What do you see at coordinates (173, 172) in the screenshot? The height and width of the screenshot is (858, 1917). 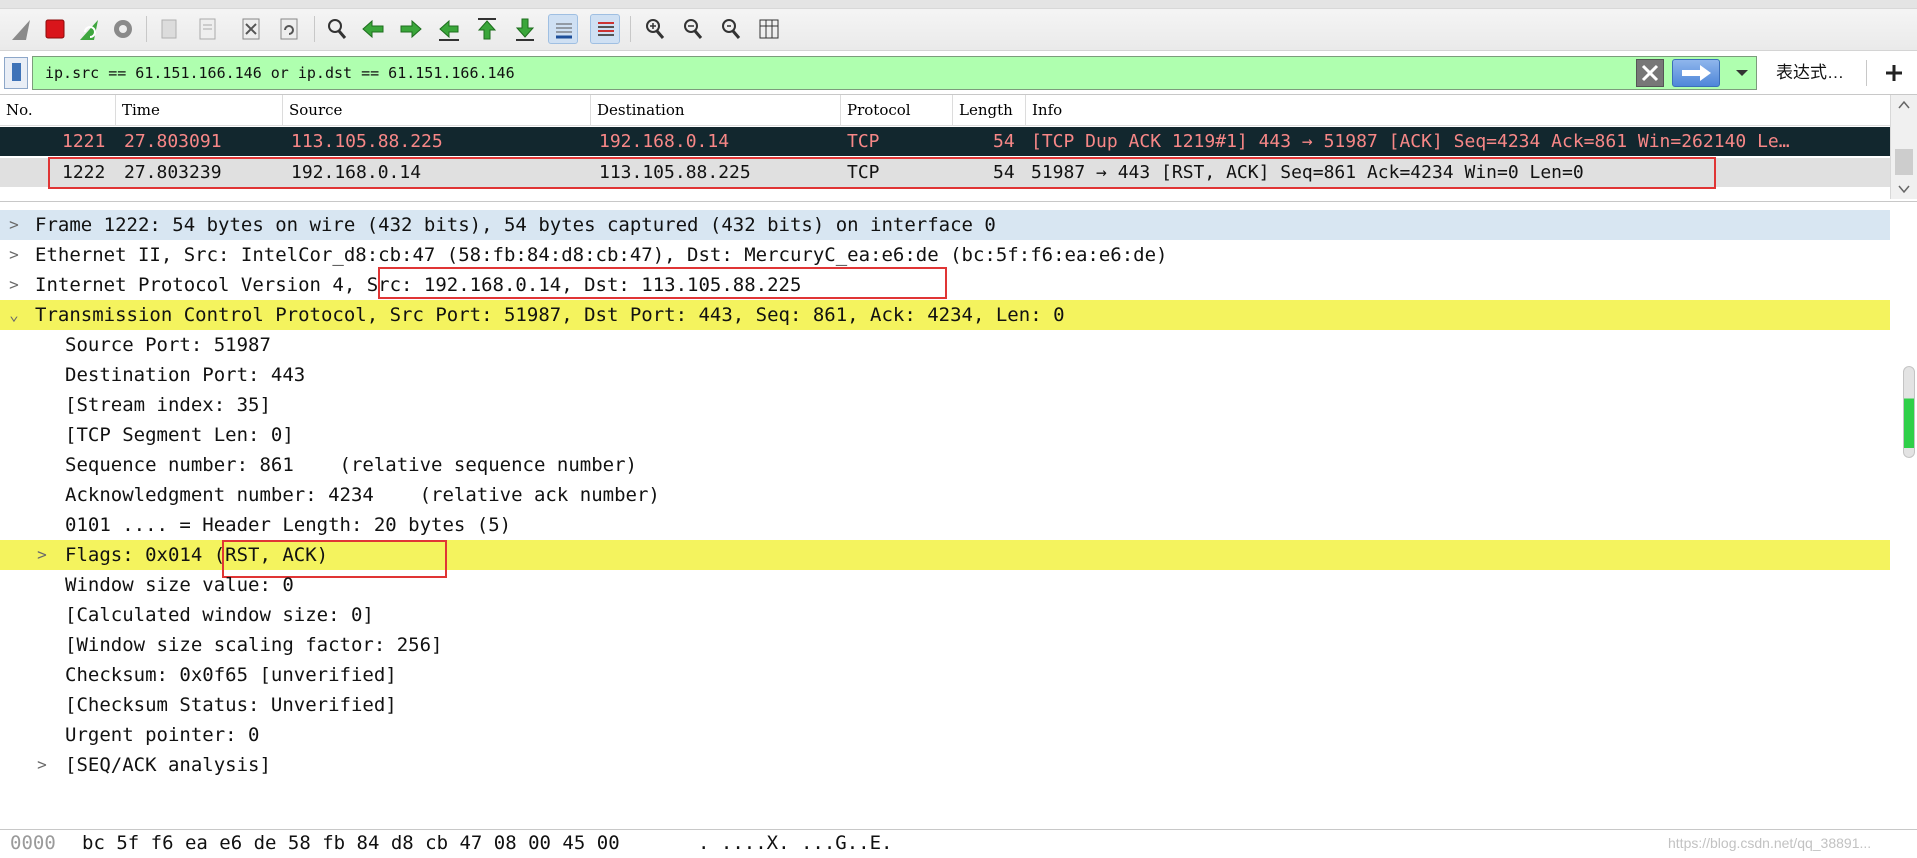 I see `packet-time: 27.803239` at bounding box center [173, 172].